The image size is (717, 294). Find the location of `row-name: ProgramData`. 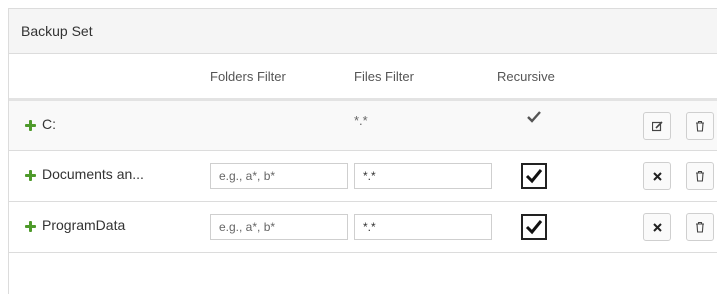

row-name: ProgramData is located at coordinates (84, 225).